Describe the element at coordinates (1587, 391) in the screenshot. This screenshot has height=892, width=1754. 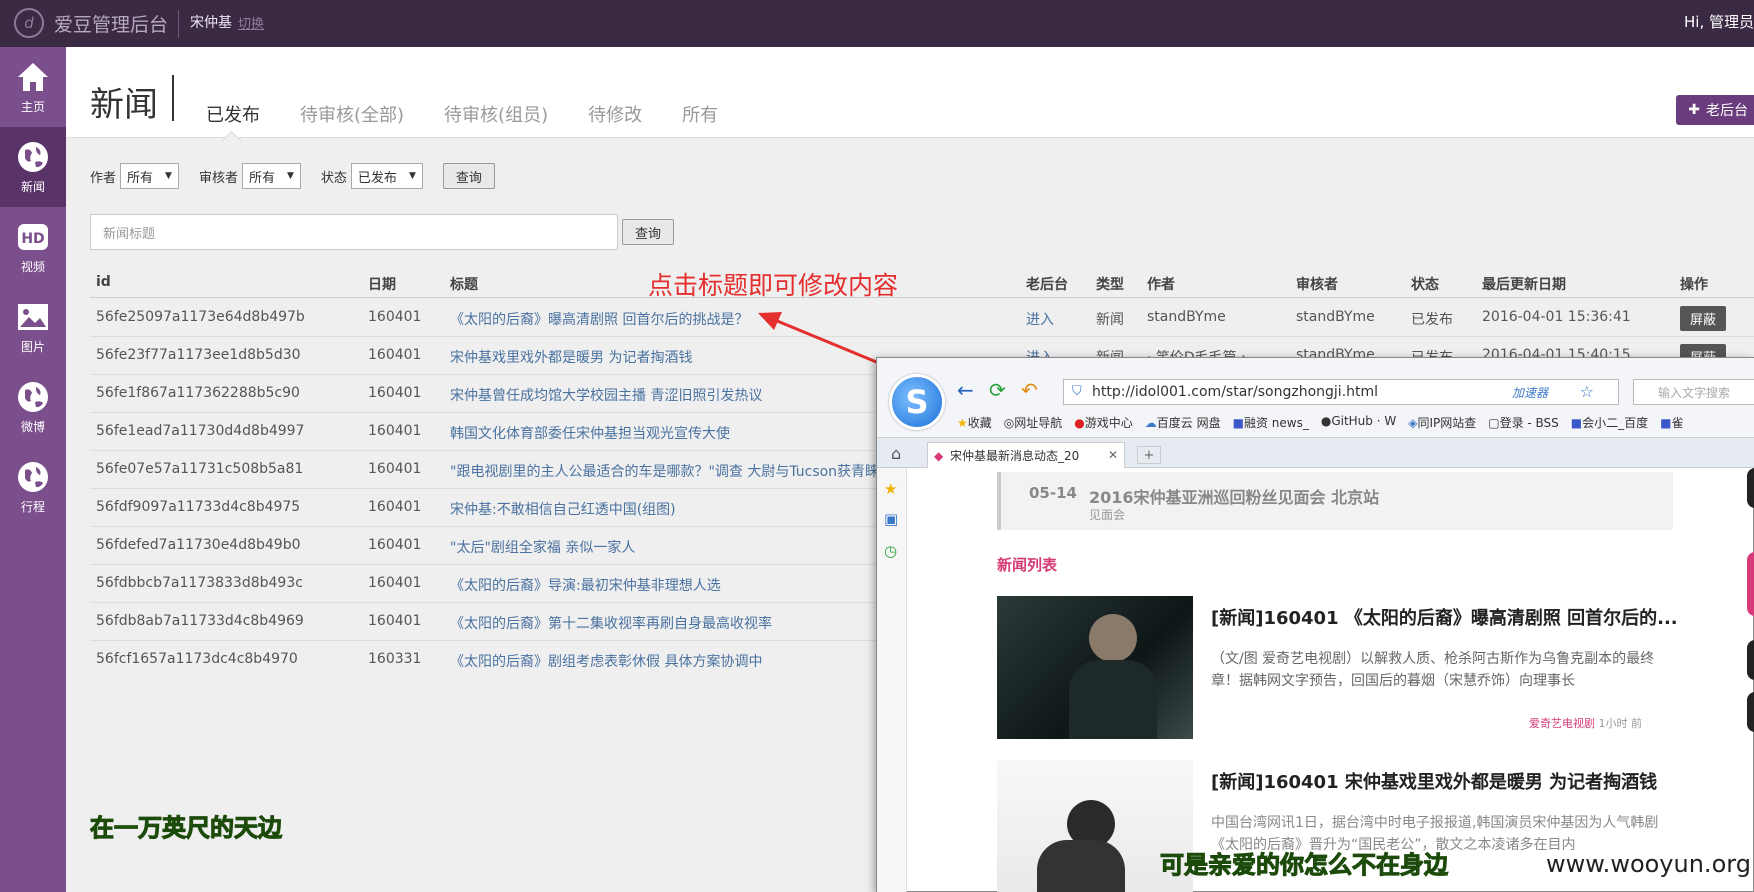
I see `star-icon: ☆` at that location.